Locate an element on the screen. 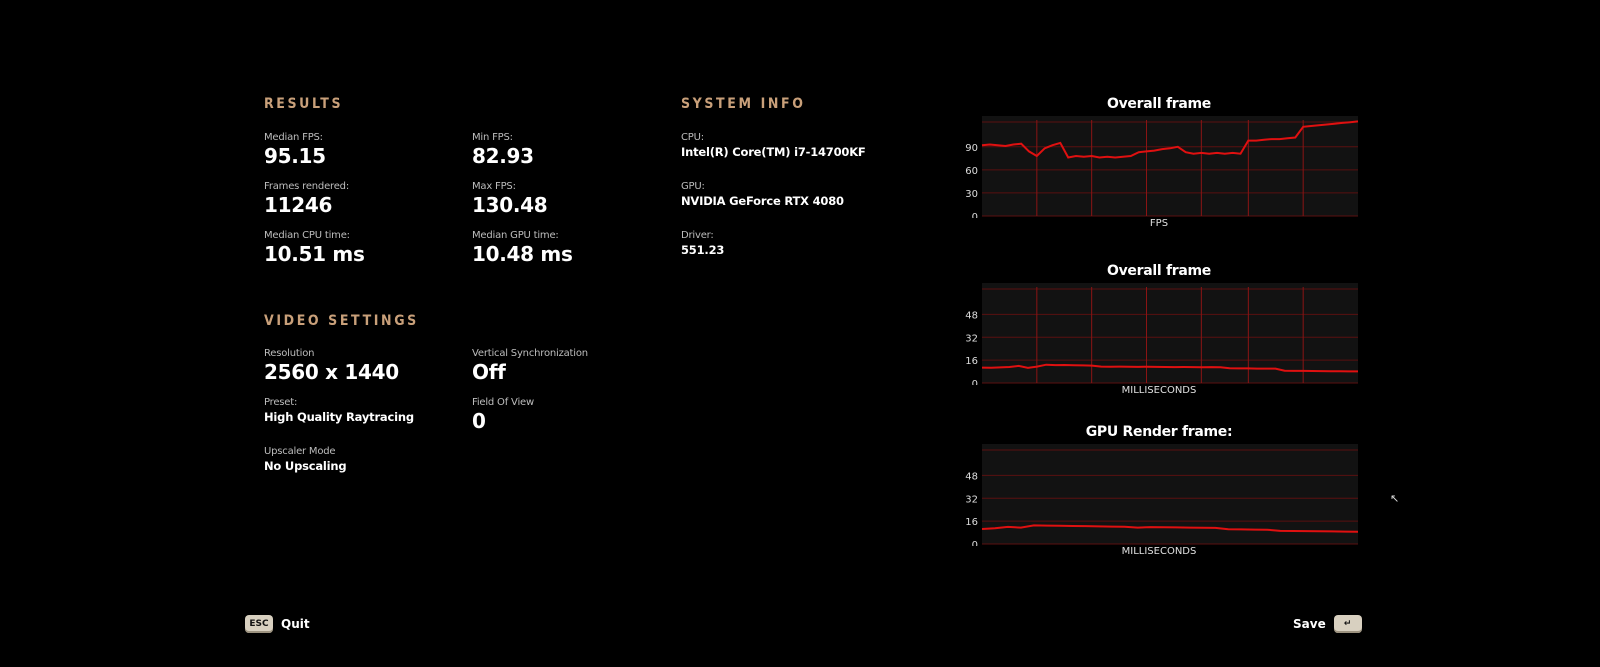 This screenshot has height=667, width=1600. median-gpu-value: 10.48 ms is located at coordinates (522, 254).